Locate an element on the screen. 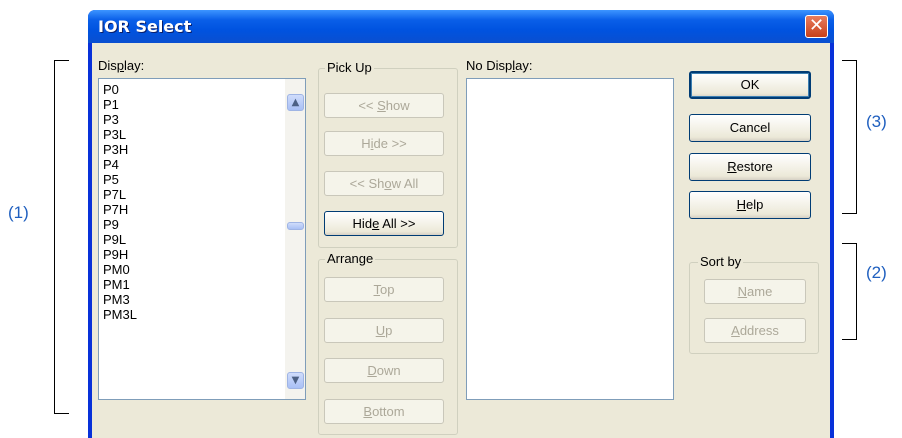 This screenshot has width=902, height=438. callout-3: (3) is located at coordinates (876, 121).